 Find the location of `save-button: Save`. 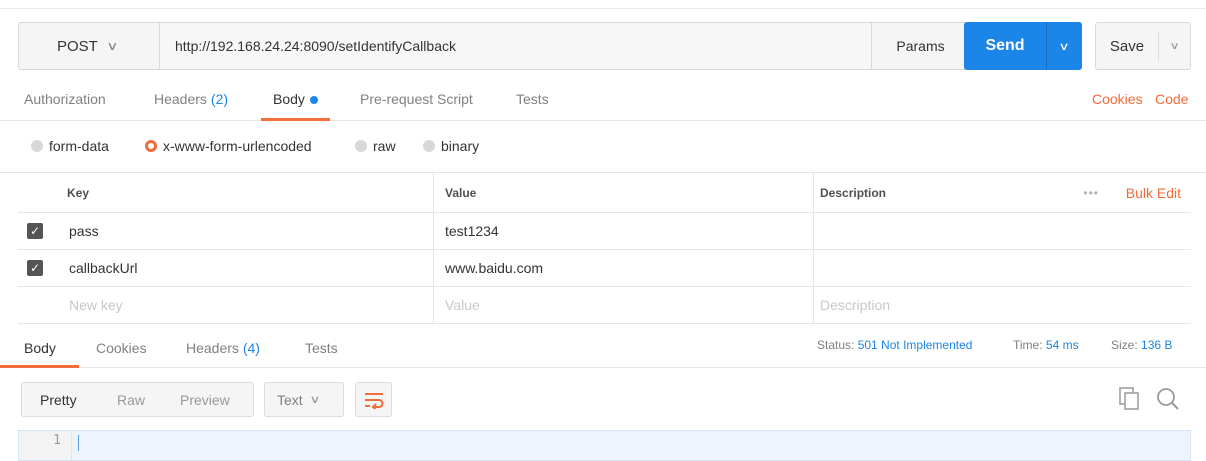

save-button: Save is located at coordinates (1127, 46).